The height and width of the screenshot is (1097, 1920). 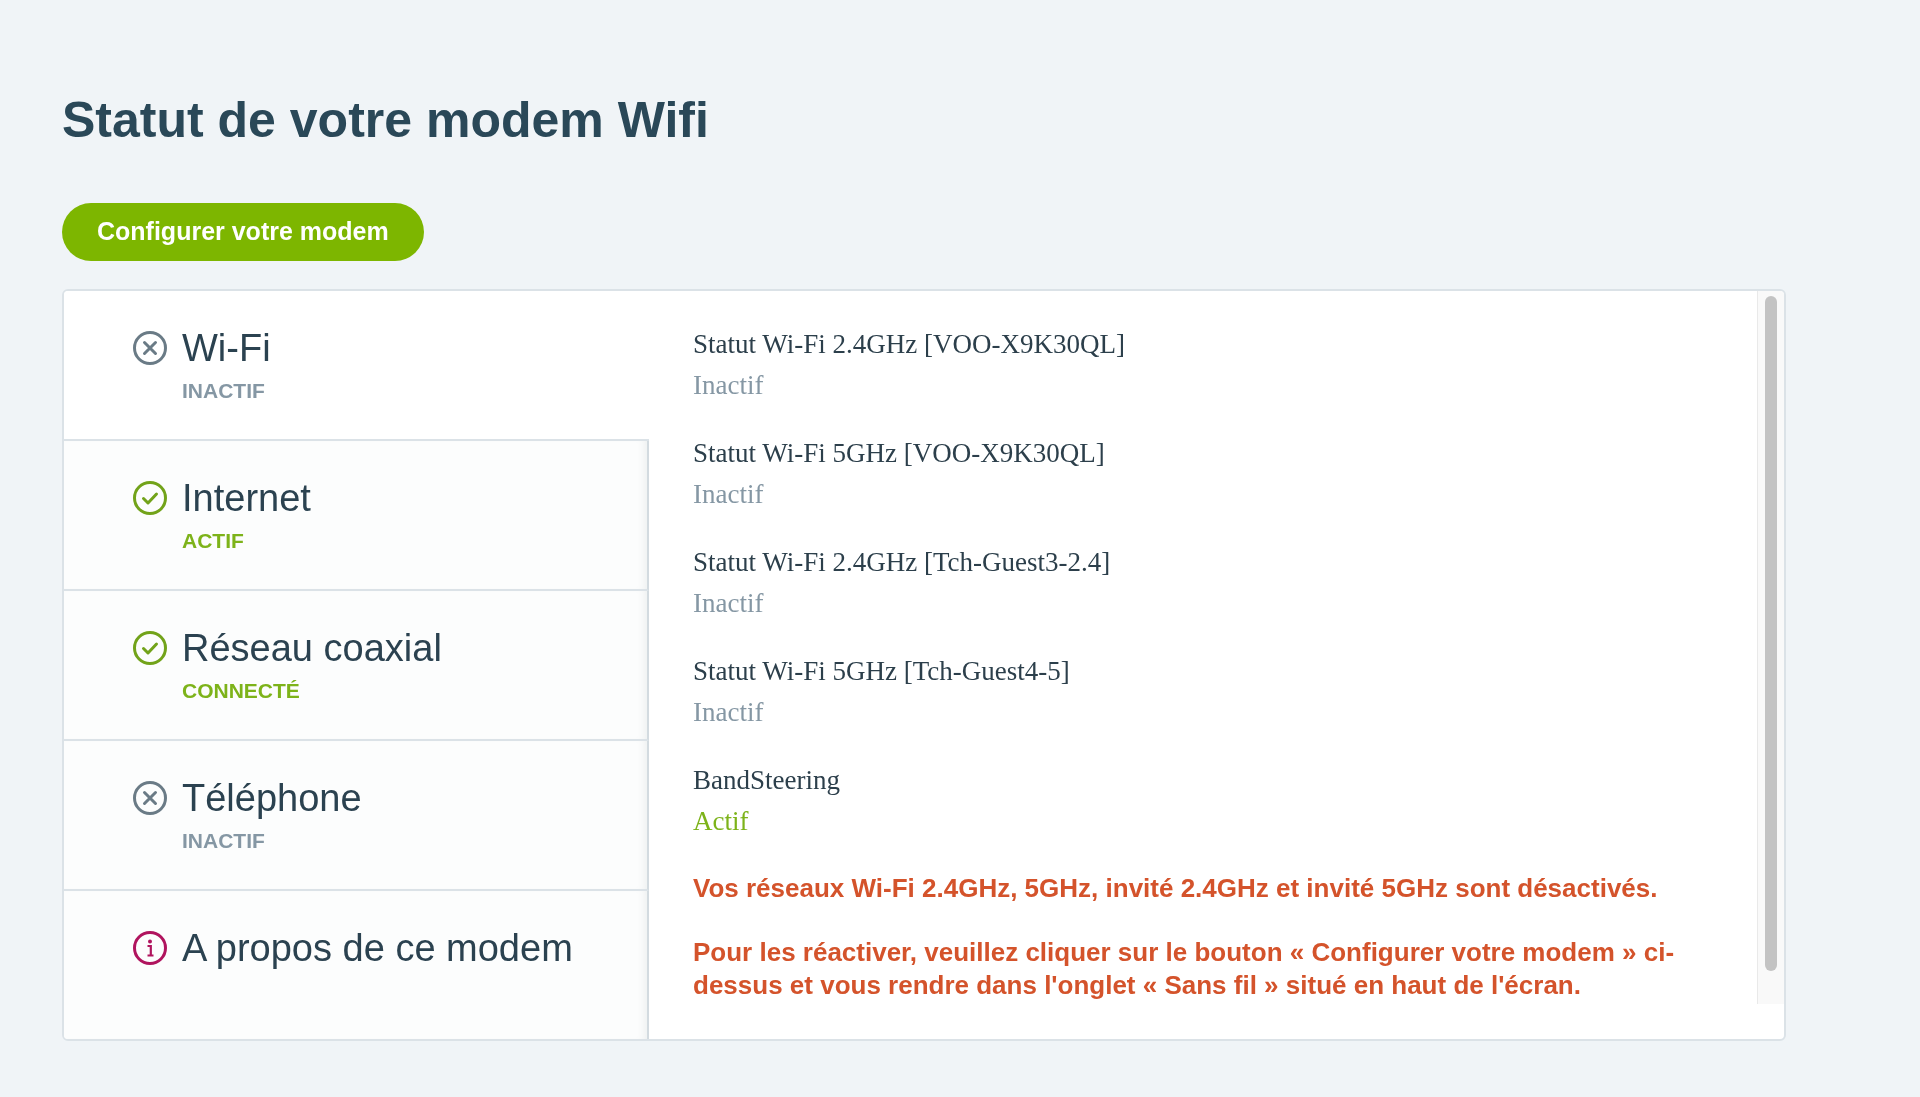 What do you see at coordinates (356, 666) in the screenshot?
I see `status-tab: Réseau coaxial CONNECTÉ` at bounding box center [356, 666].